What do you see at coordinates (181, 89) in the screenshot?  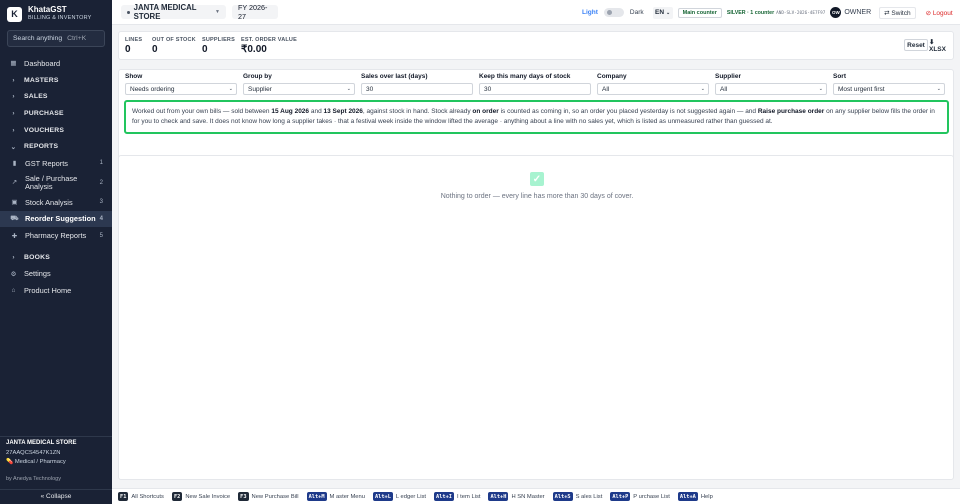 I see `show-select: Needs ordering ⌄` at bounding box center [181, 89].